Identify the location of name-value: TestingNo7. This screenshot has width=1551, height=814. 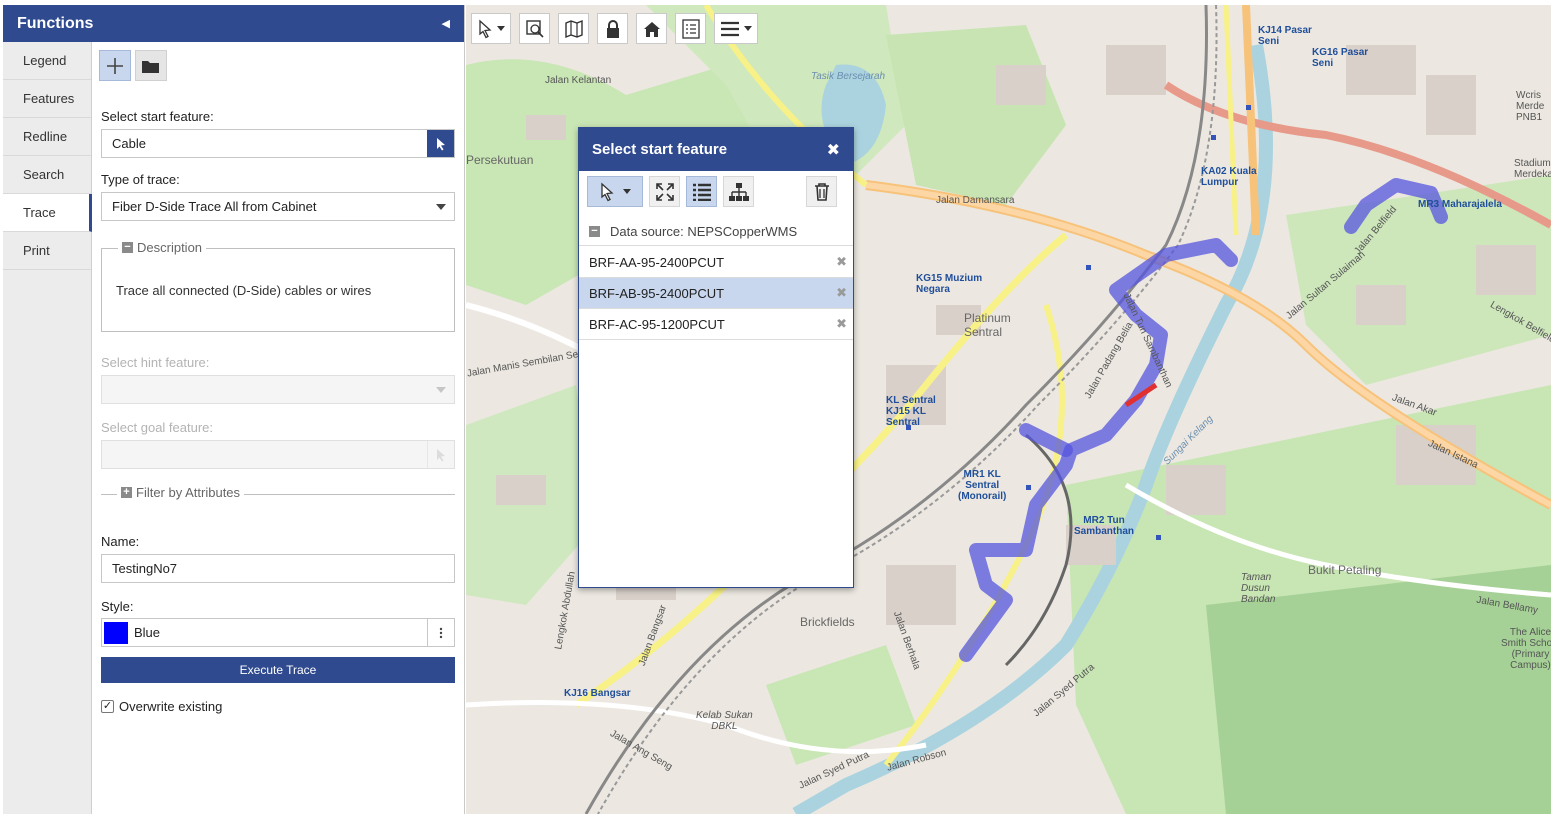
(145, 568).